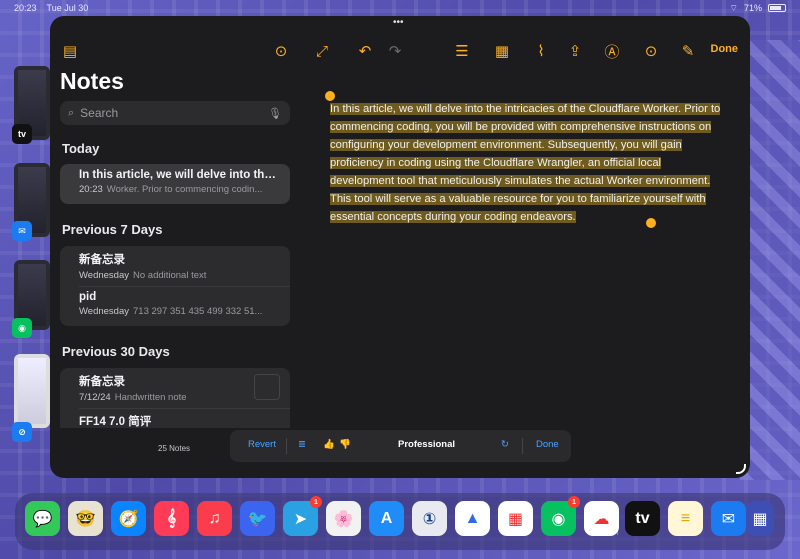  Describe the element at coordinates (601, 518) in the screenshot. I see `cloud-icon: ☁` at that location.